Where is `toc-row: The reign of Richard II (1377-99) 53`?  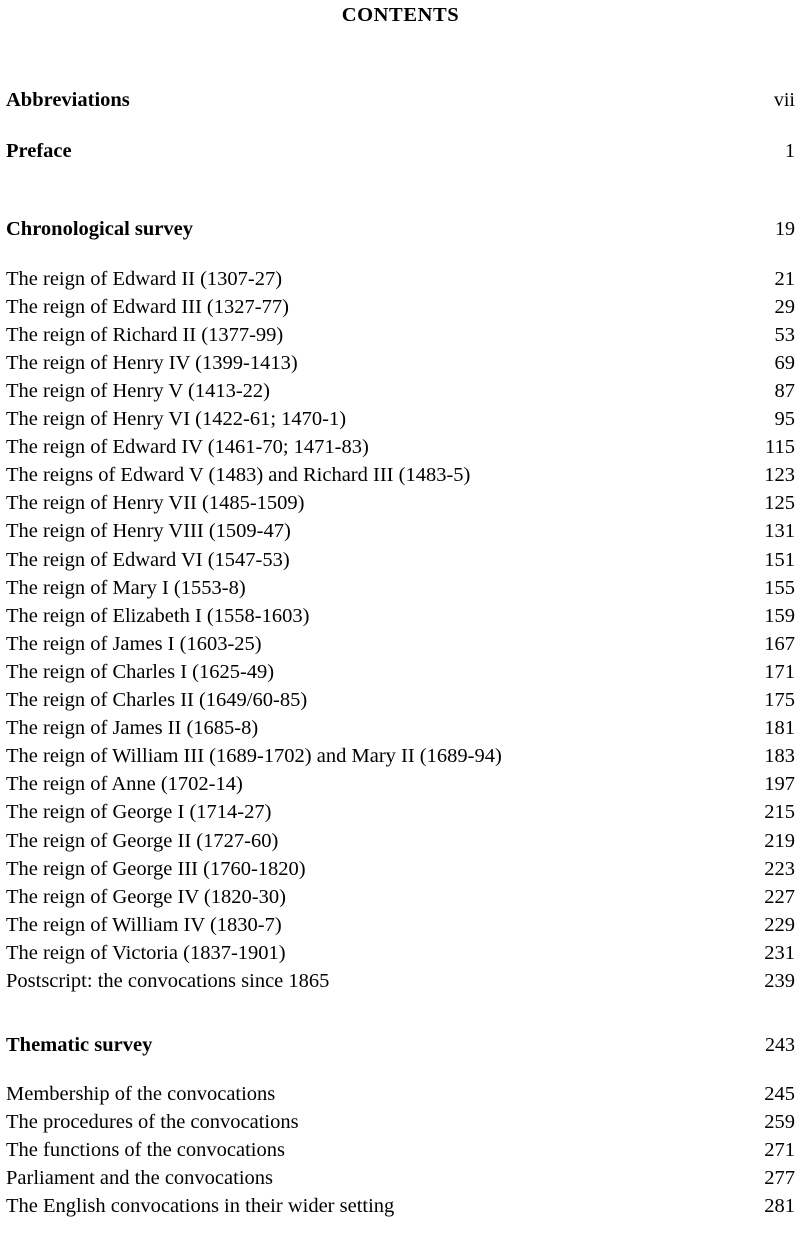 toc-row: The reign of Richard II (1377-99) 53 is located at coordinates (400, 335).